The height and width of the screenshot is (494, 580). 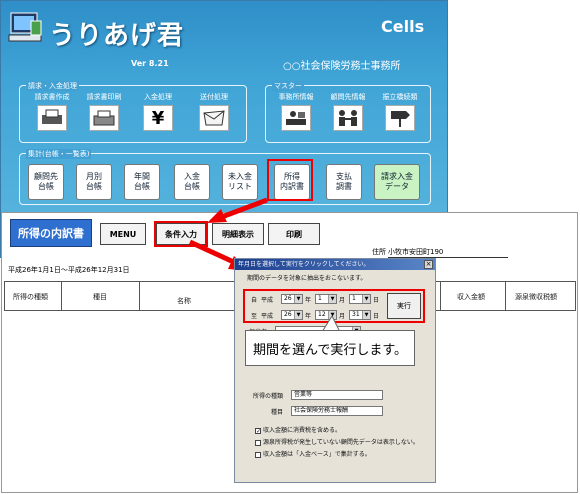 What do you see at coordinates (403, 26) in the screenshot?
I see `brand-logo: Cells` at bounding box center [403, 26].